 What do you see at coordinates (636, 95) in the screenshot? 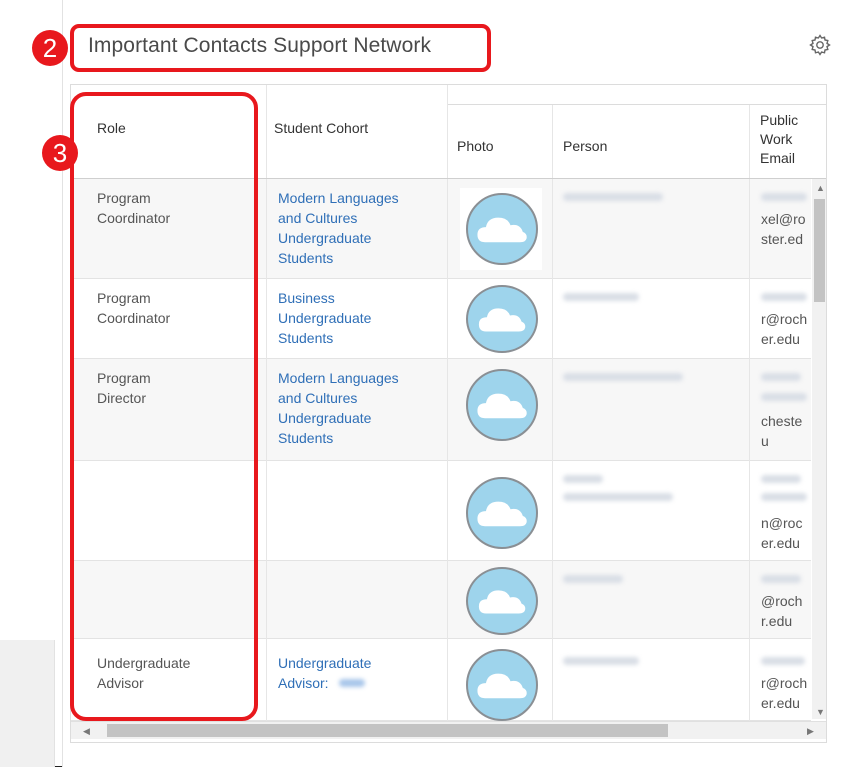
I see `header-group-band` at bounding box center [636, 95].